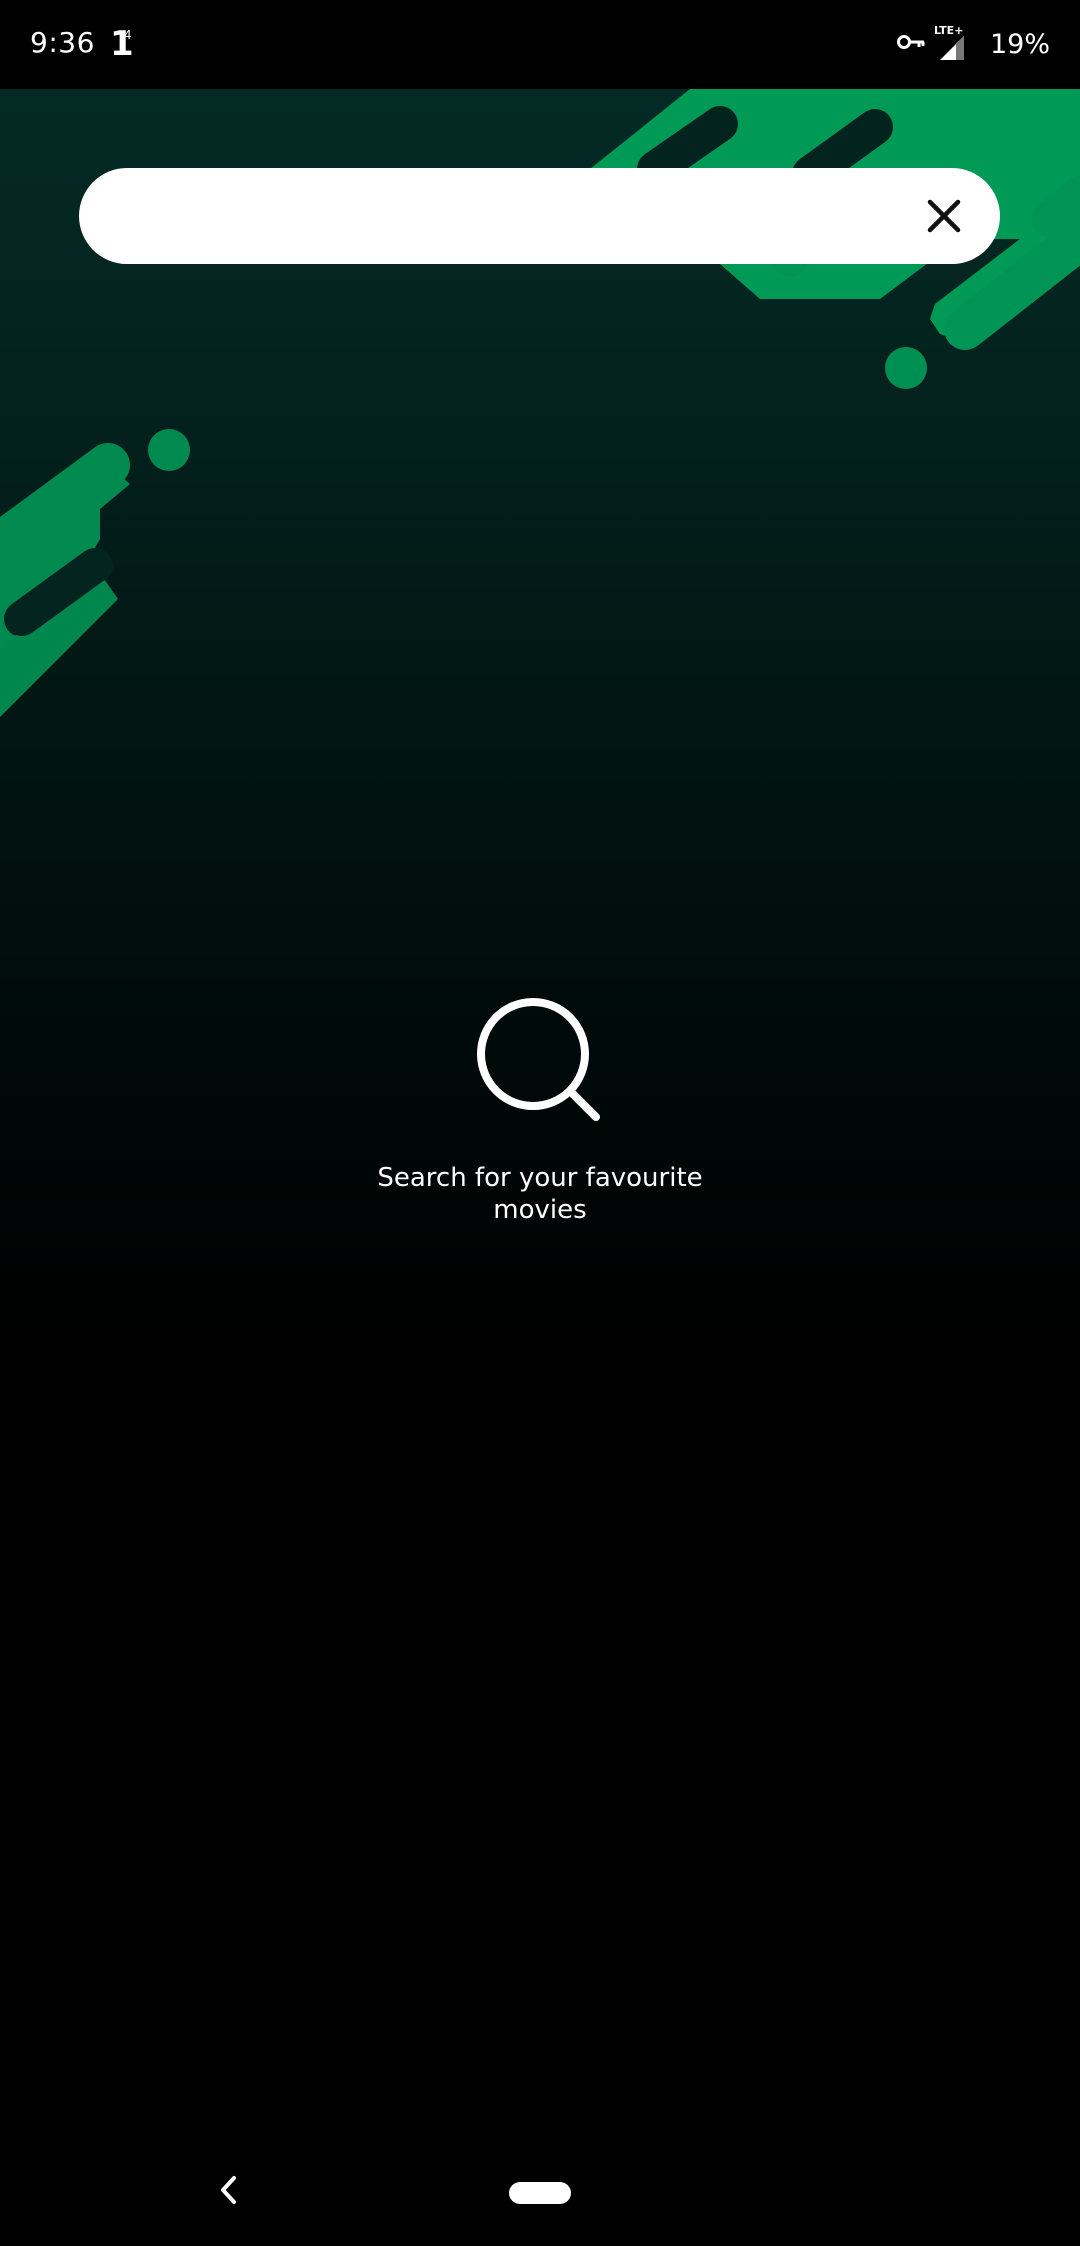 This screenshot has height=2246, width=1080. I want to click on signal-icon: LTE+, so click(950, 43).